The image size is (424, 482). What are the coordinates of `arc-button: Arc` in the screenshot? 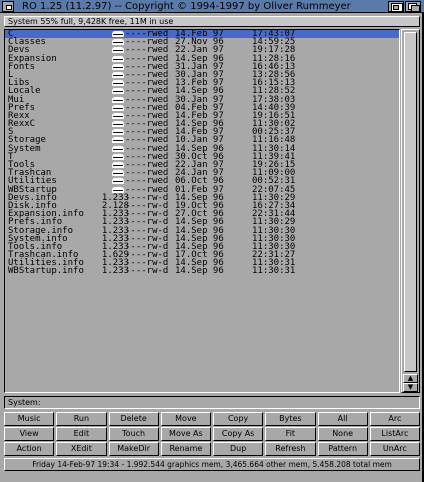 It's located at (394, 419).